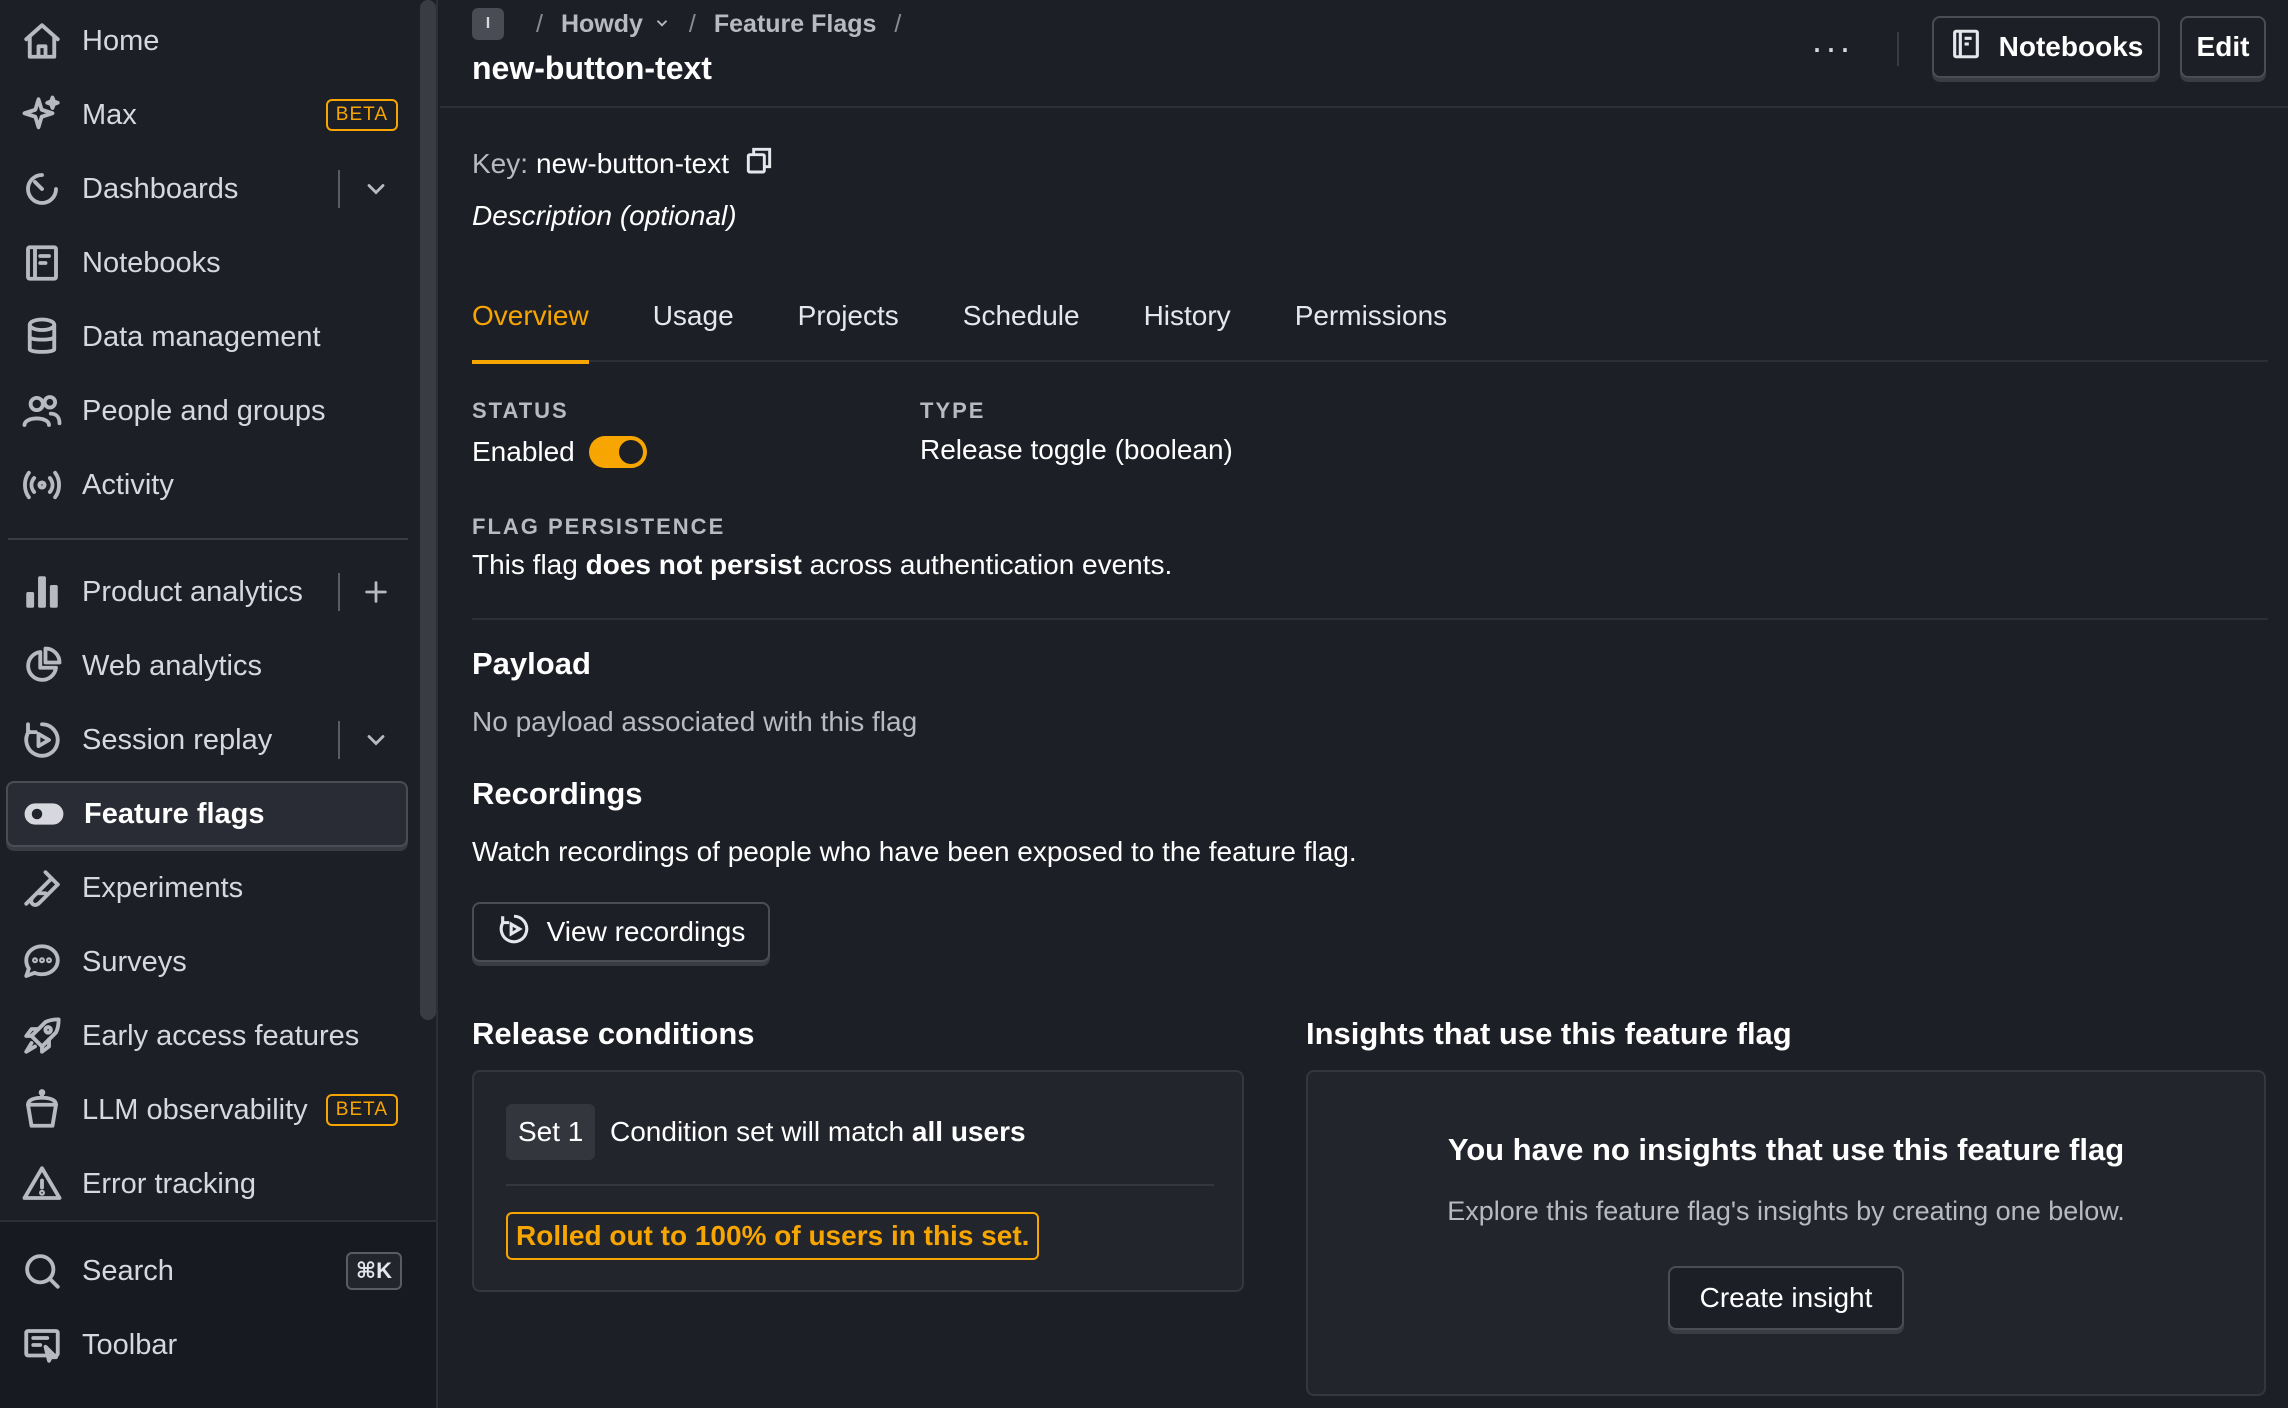  Describe the element at coordinates (207, 1271) in the screenshot. I see `sidebar-item-search: Search ⌘K` at that location.